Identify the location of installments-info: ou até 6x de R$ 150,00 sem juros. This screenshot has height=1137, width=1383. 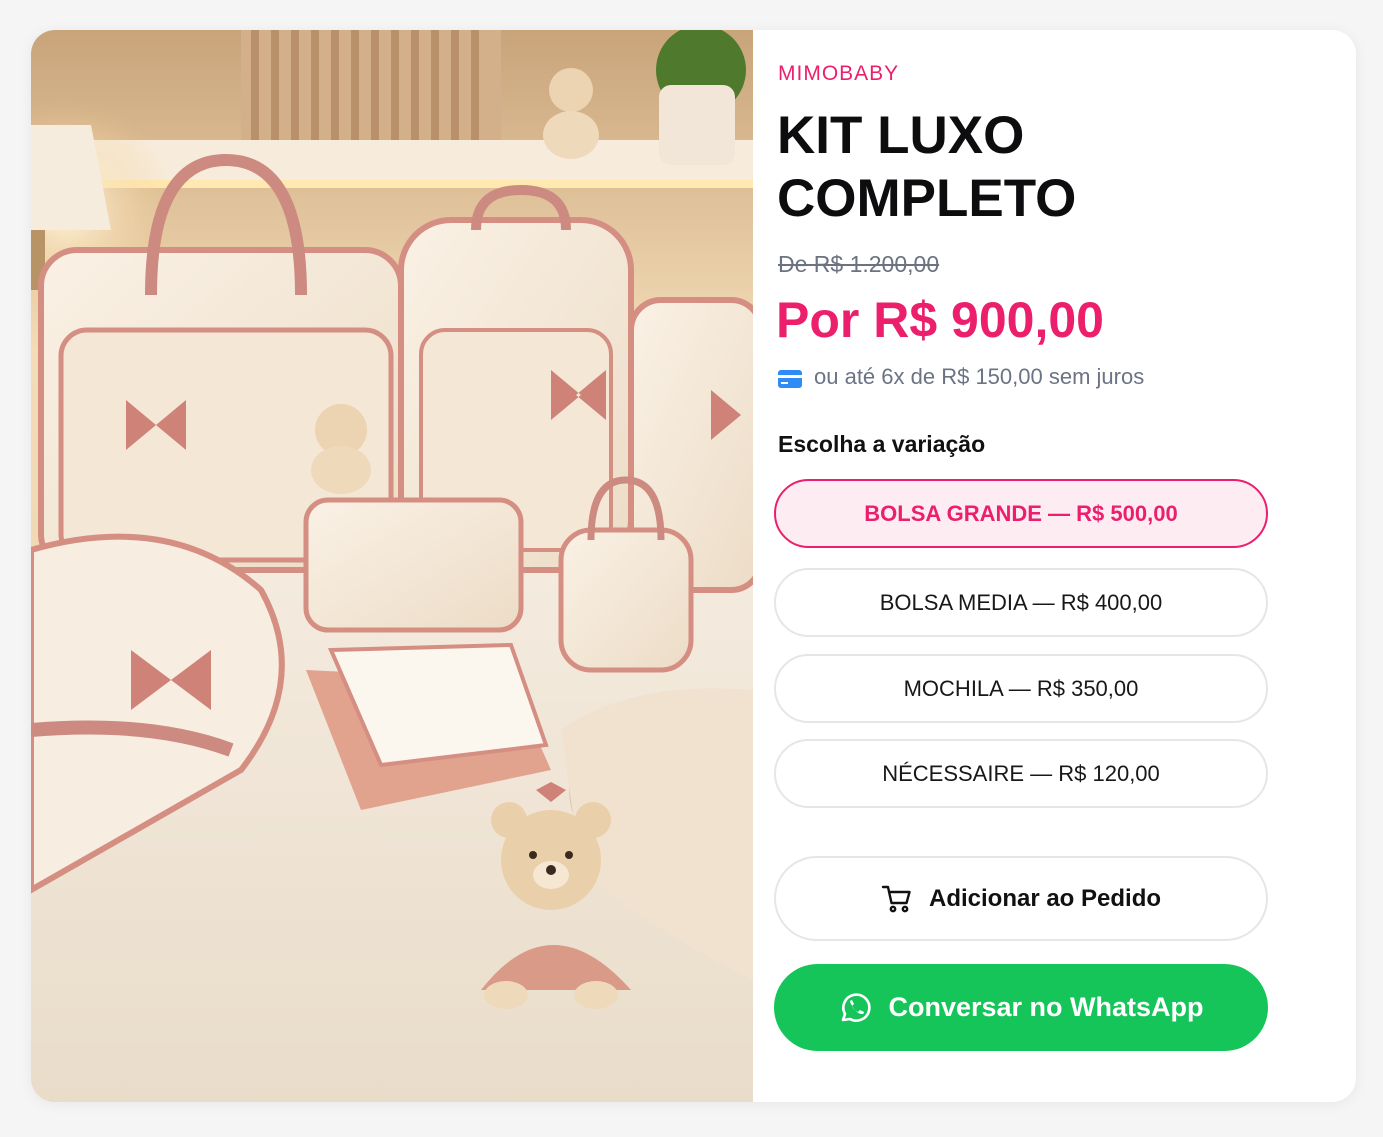
(961, 377).